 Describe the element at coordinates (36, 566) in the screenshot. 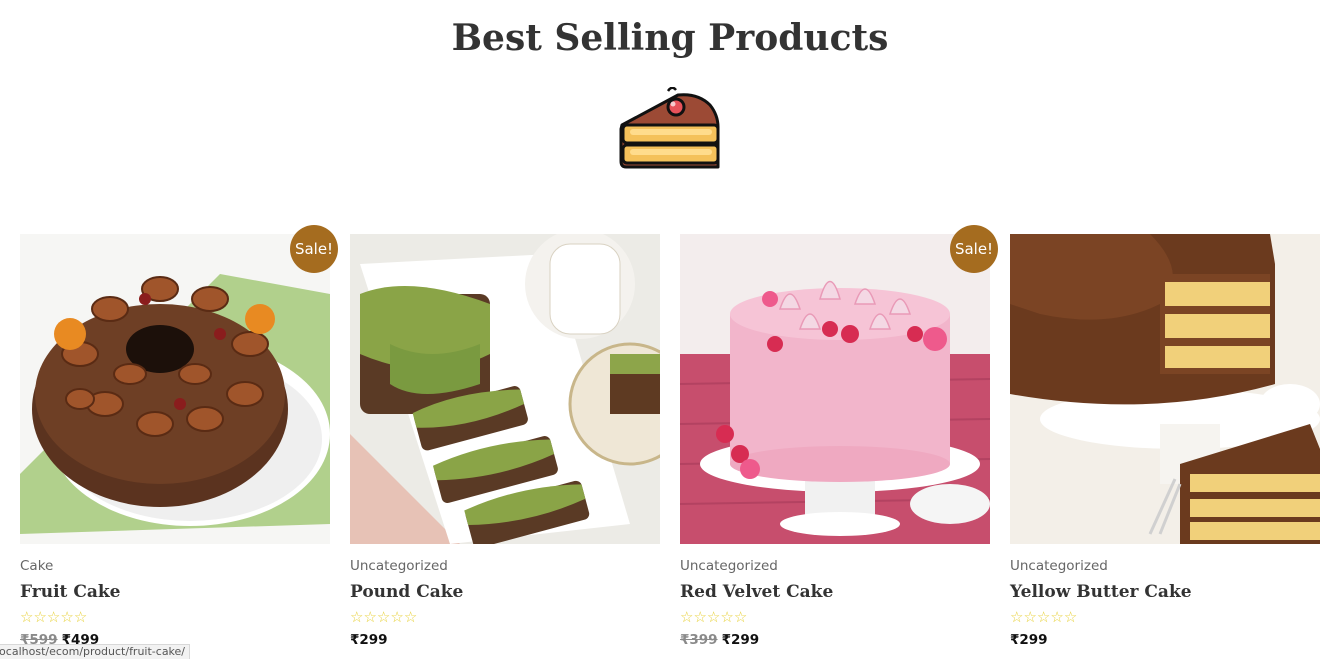

I see `product-category: Cake` at that location.